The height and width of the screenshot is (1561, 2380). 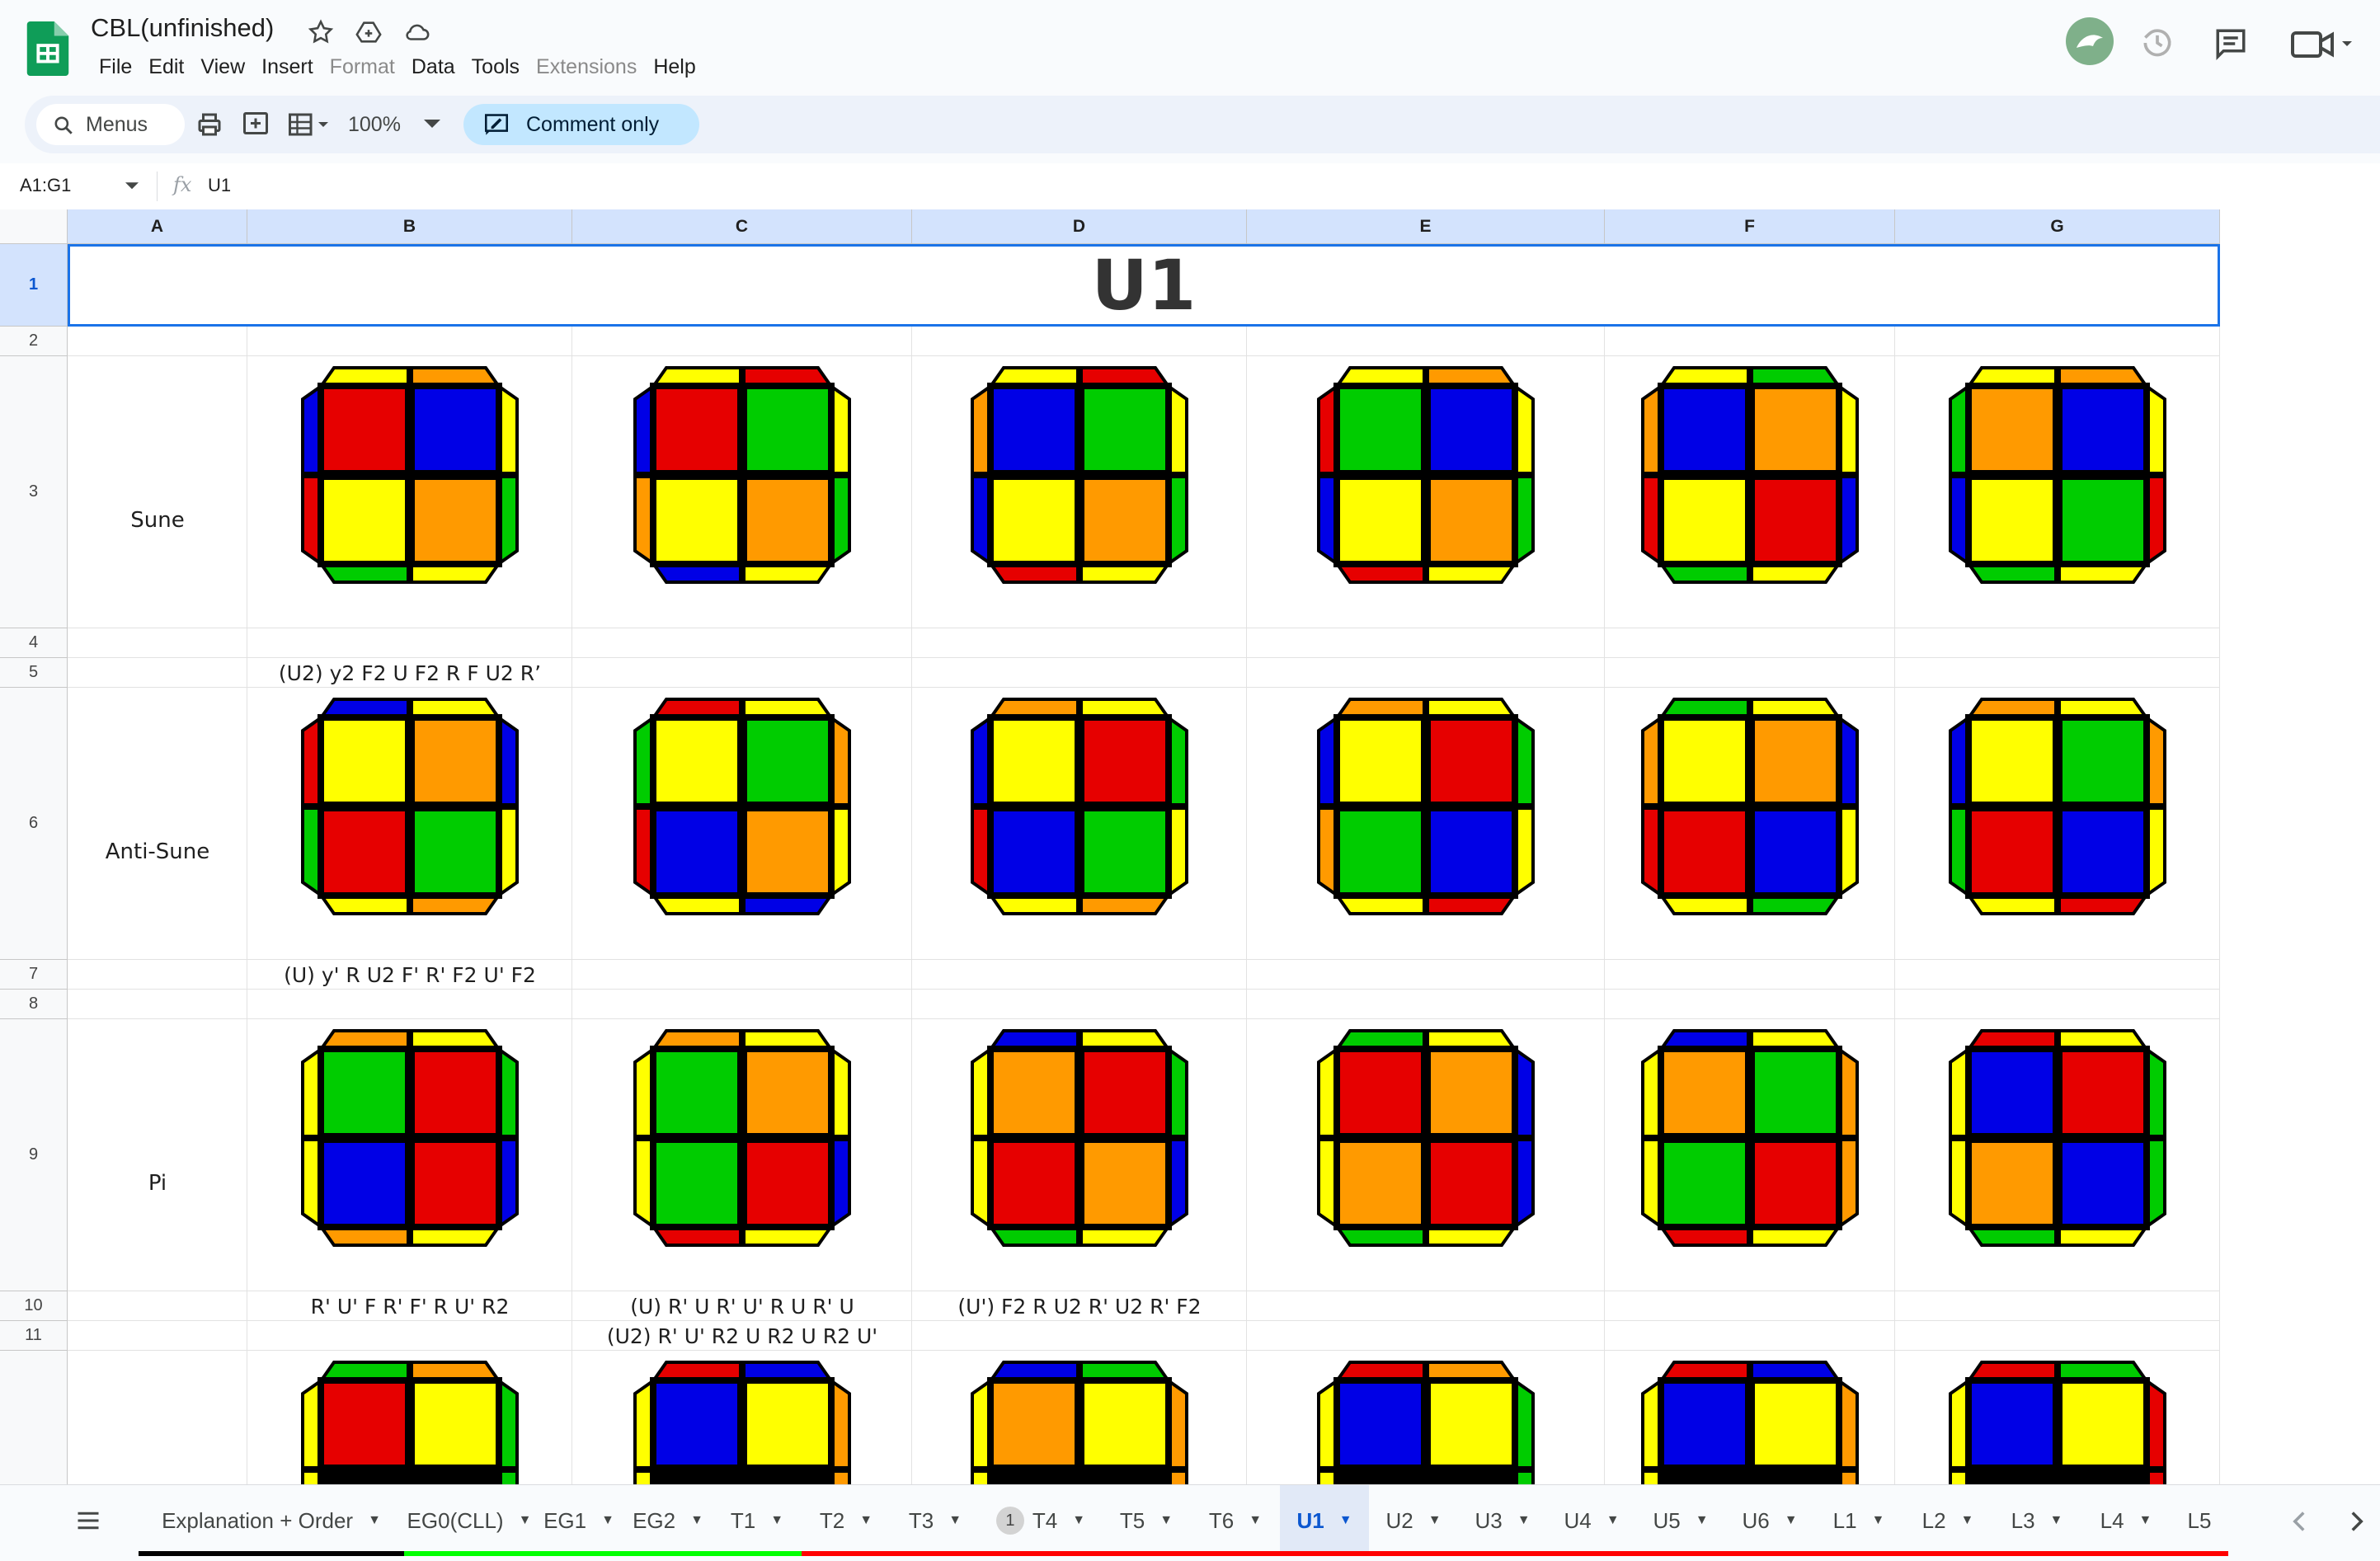 What do you see at coordinates (321, 32) in the screenshot?
I see `star-icon` at bounding box center [321, 32].